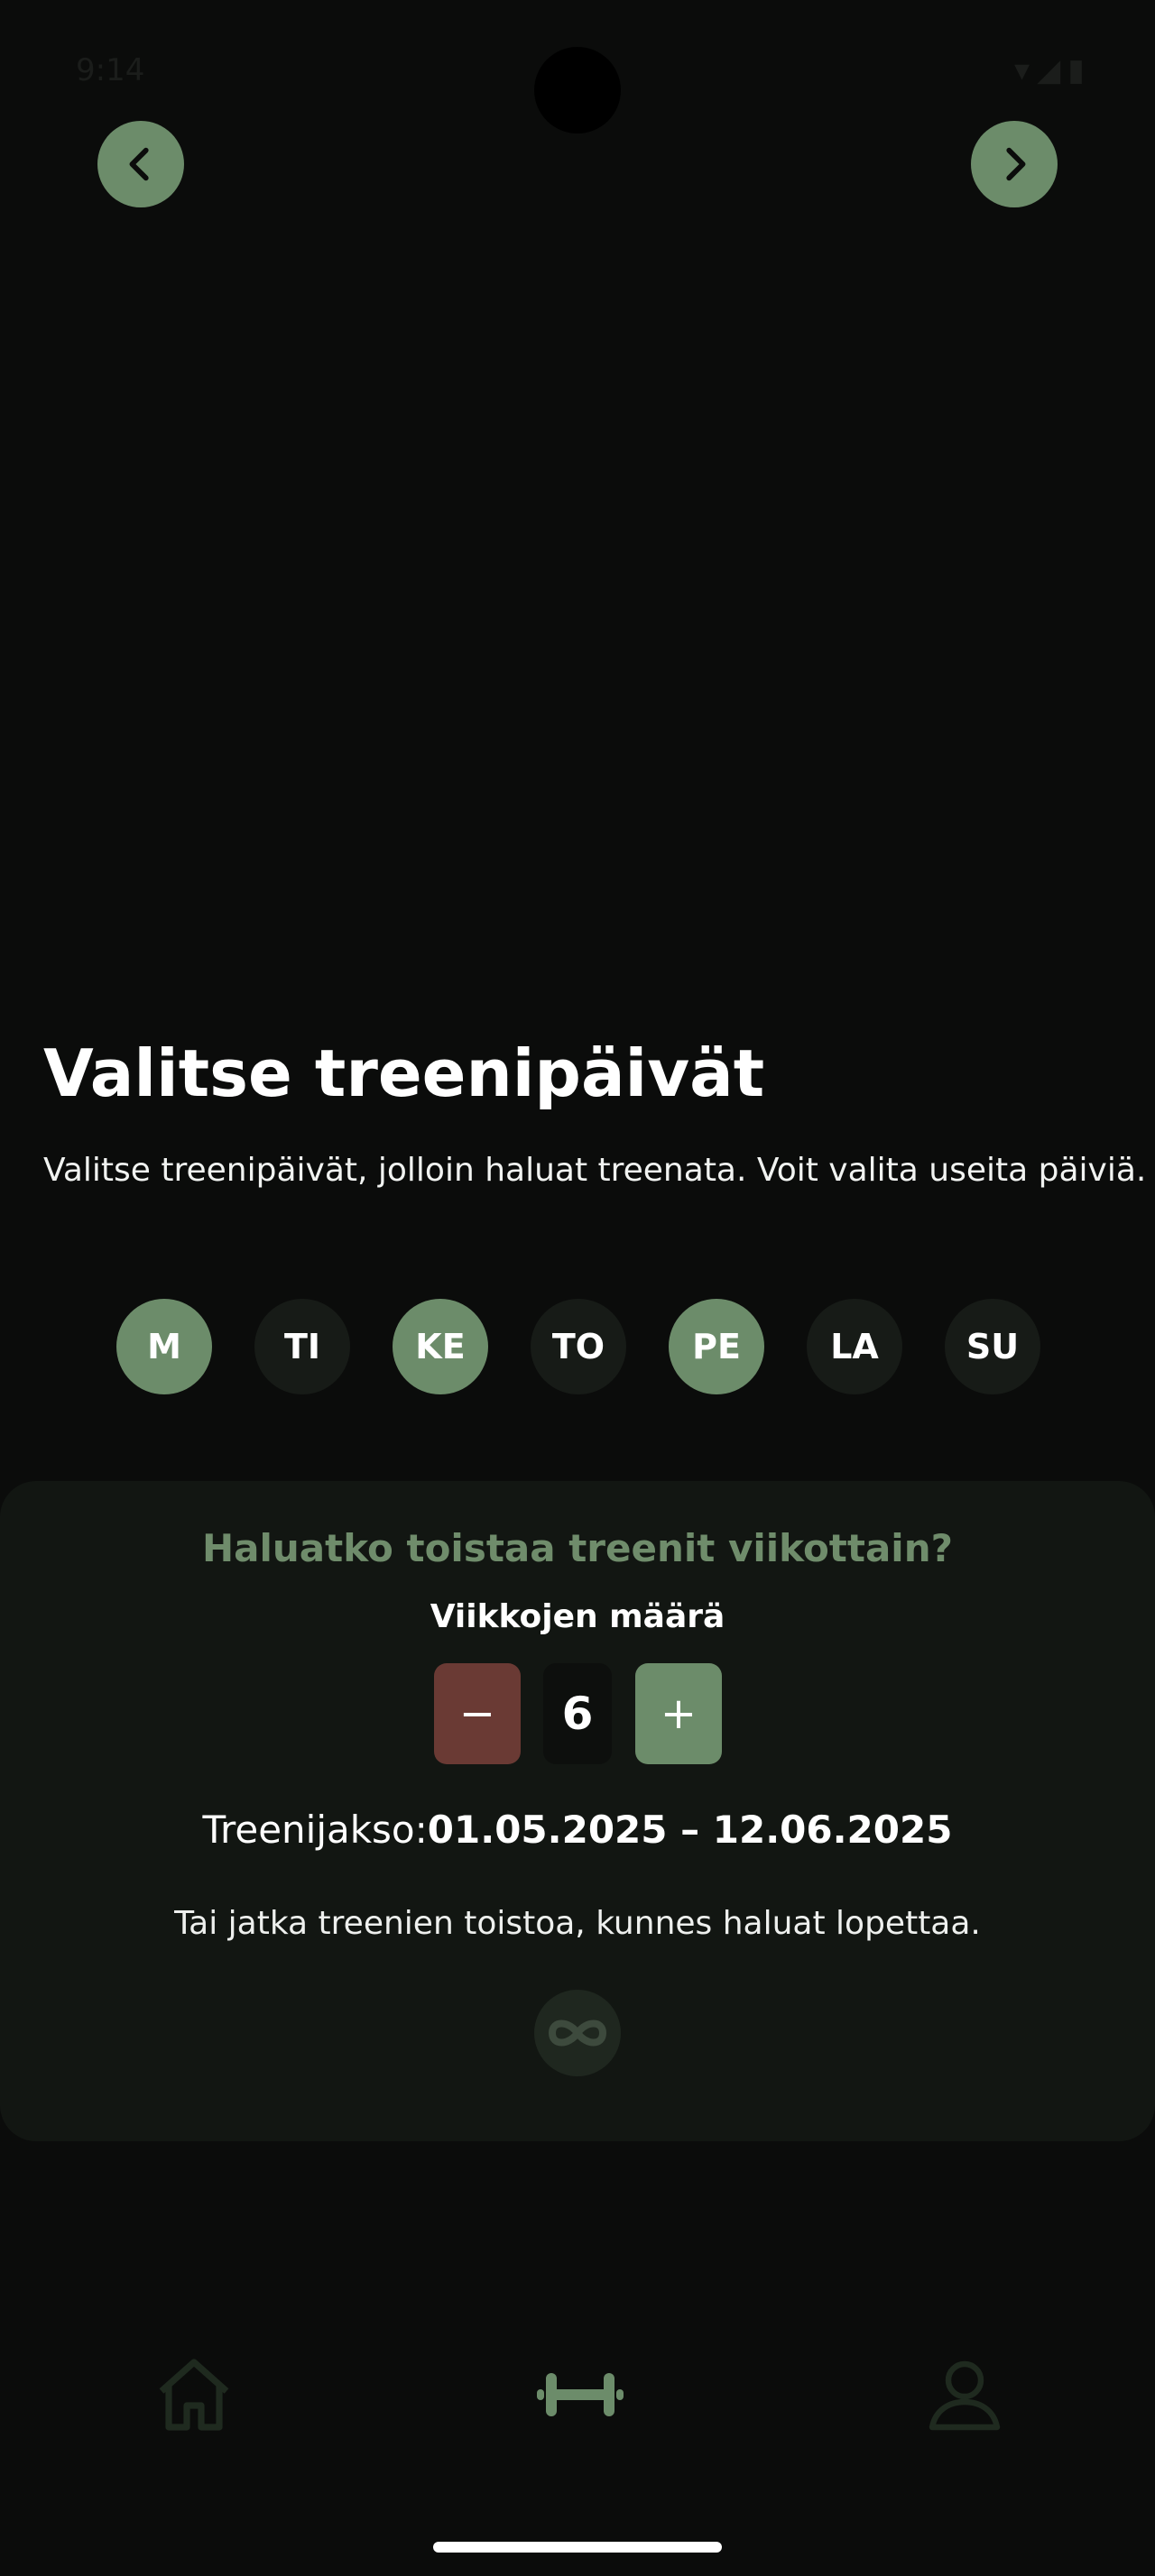 This screenshot has width=1155, height=2576. I want to click on day-label: SU, so click(993, 1346).